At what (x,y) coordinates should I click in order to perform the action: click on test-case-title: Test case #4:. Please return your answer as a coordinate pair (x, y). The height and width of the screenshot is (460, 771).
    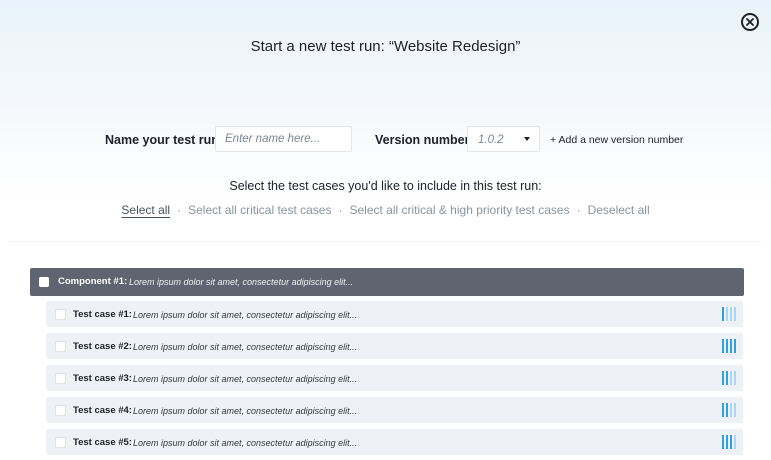
    Looking at the image, I should click on (102, 410).